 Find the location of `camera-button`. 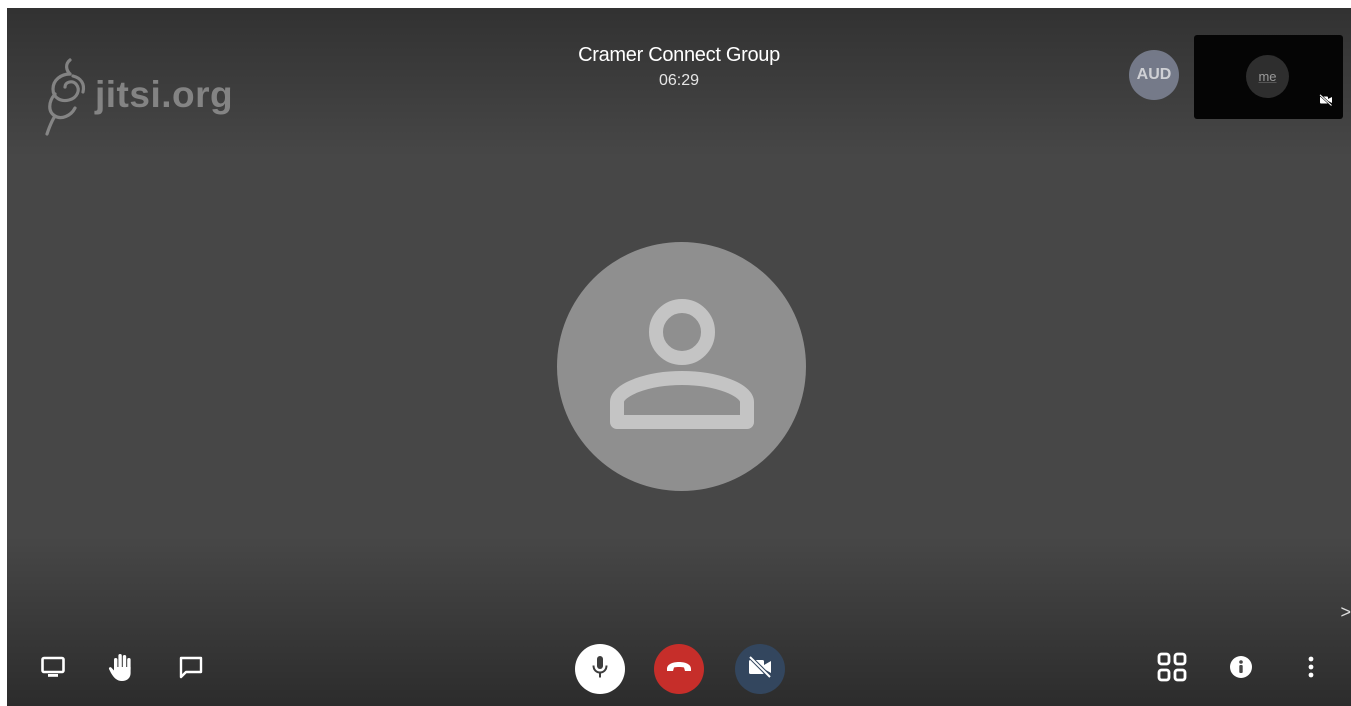

camera-button is located at coordinates (760, 669).